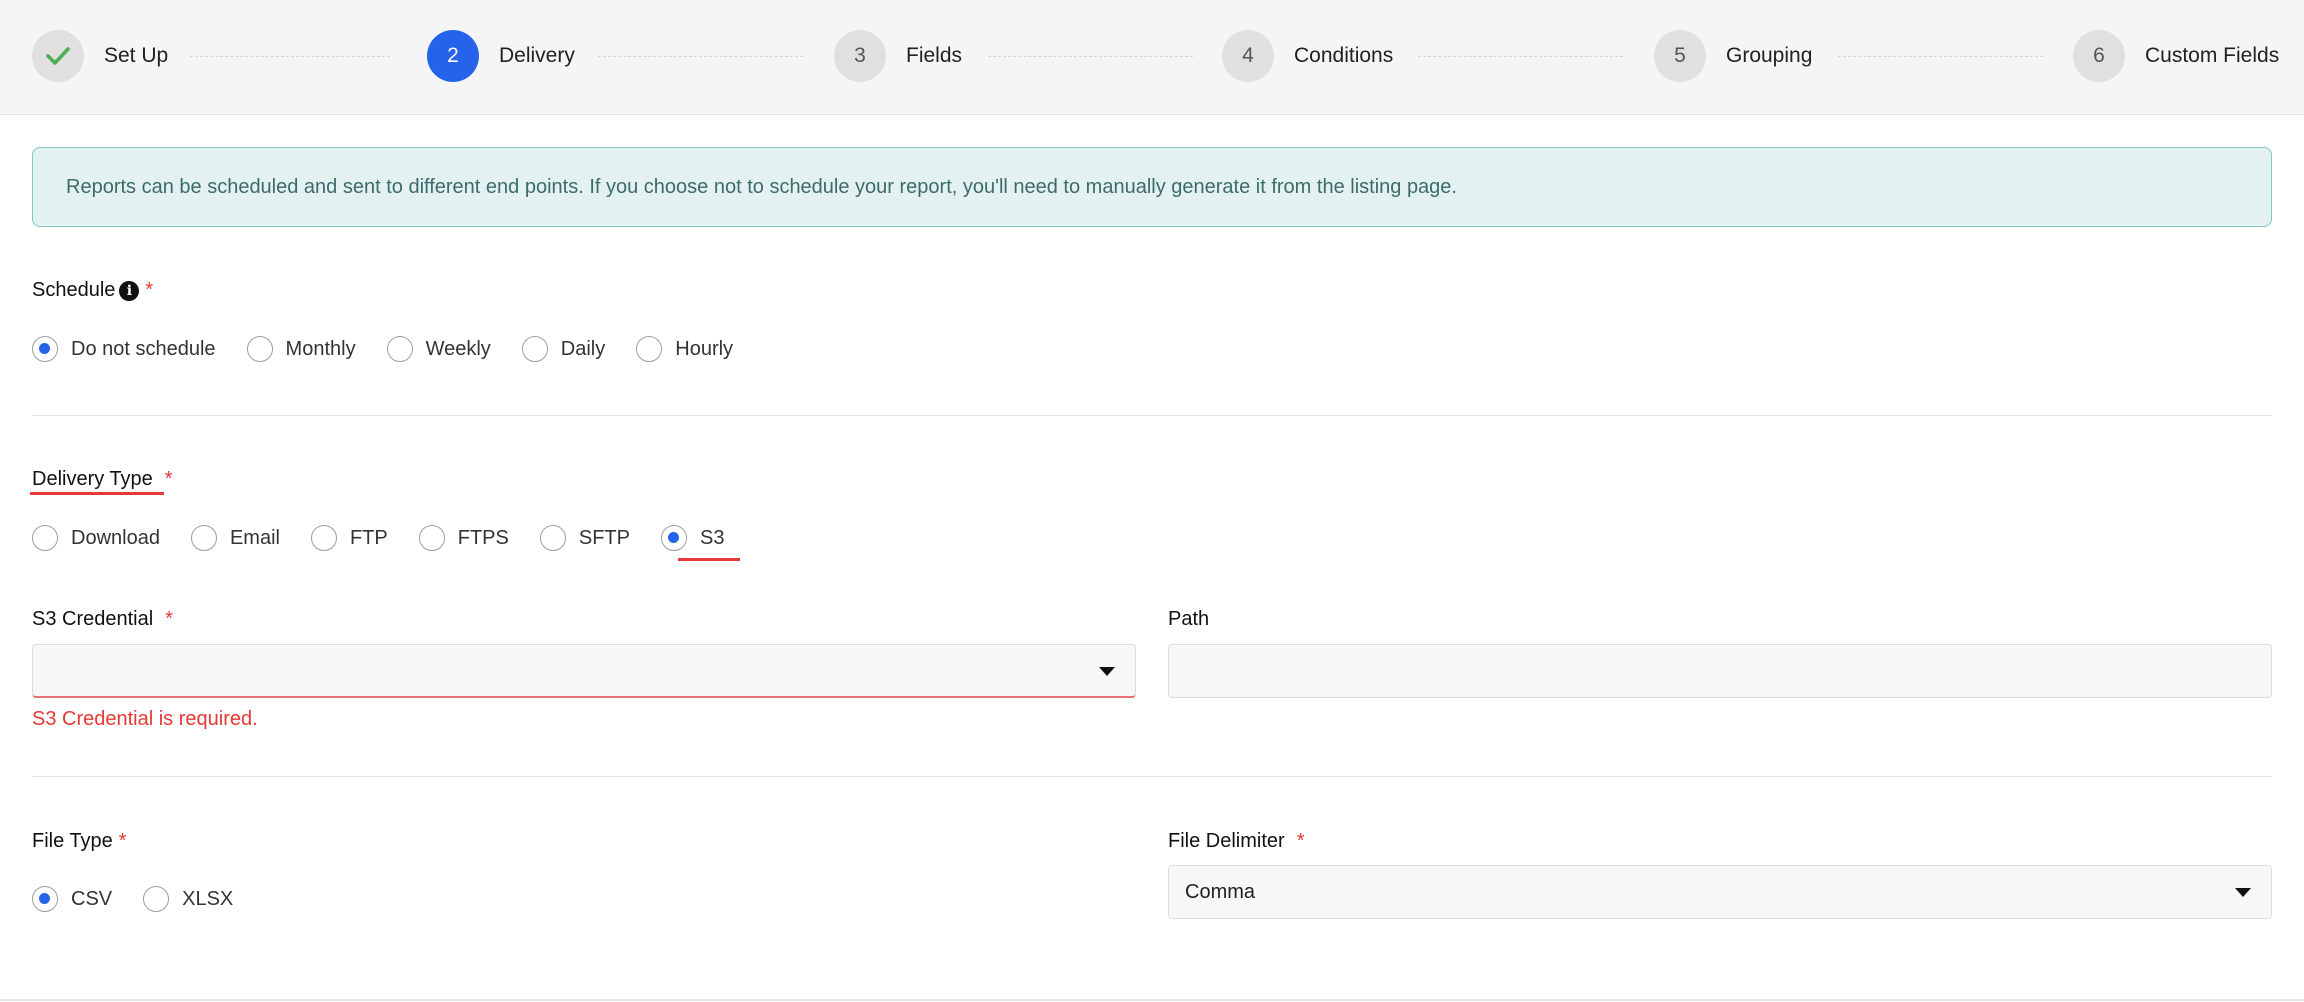  Describe the element at coordinates (2099, 56) in the screenshot. I see `step-number: 6` at that location.